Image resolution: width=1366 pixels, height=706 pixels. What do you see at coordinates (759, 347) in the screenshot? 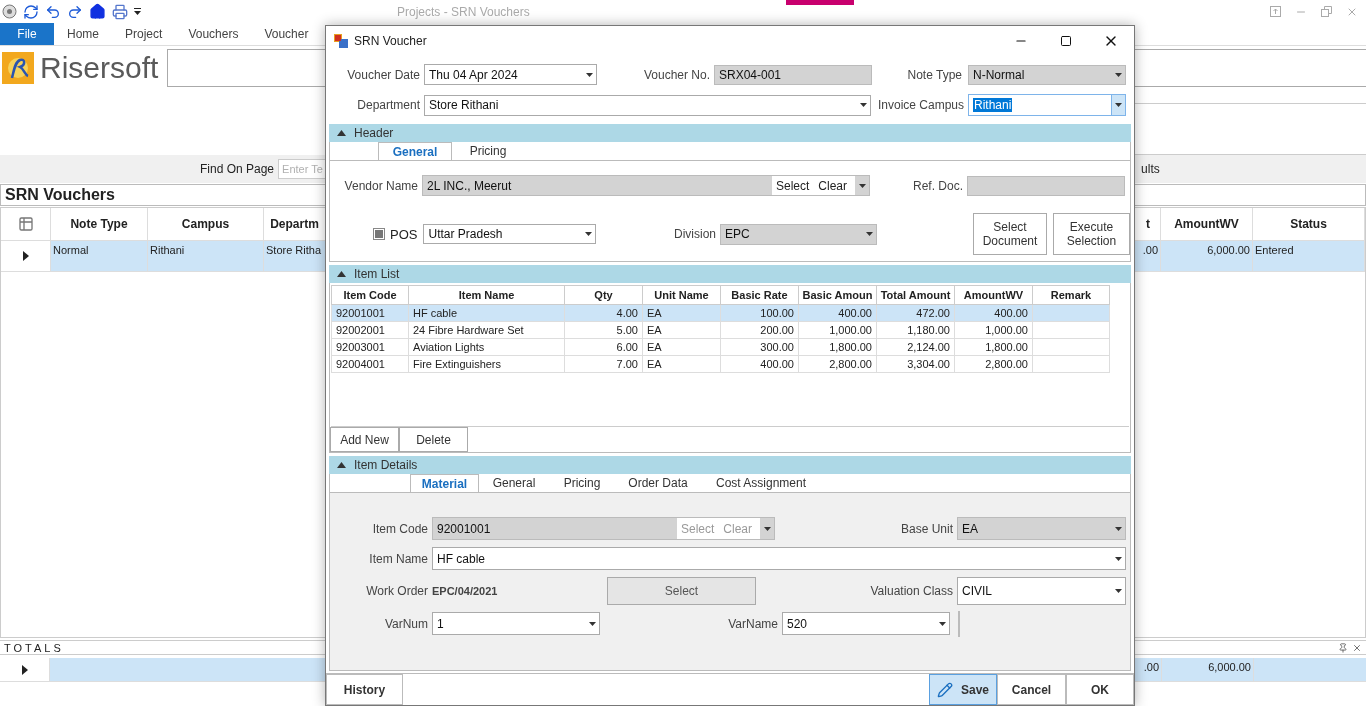
I see `table-cell: 300.00` at bounding box center [759, 347].